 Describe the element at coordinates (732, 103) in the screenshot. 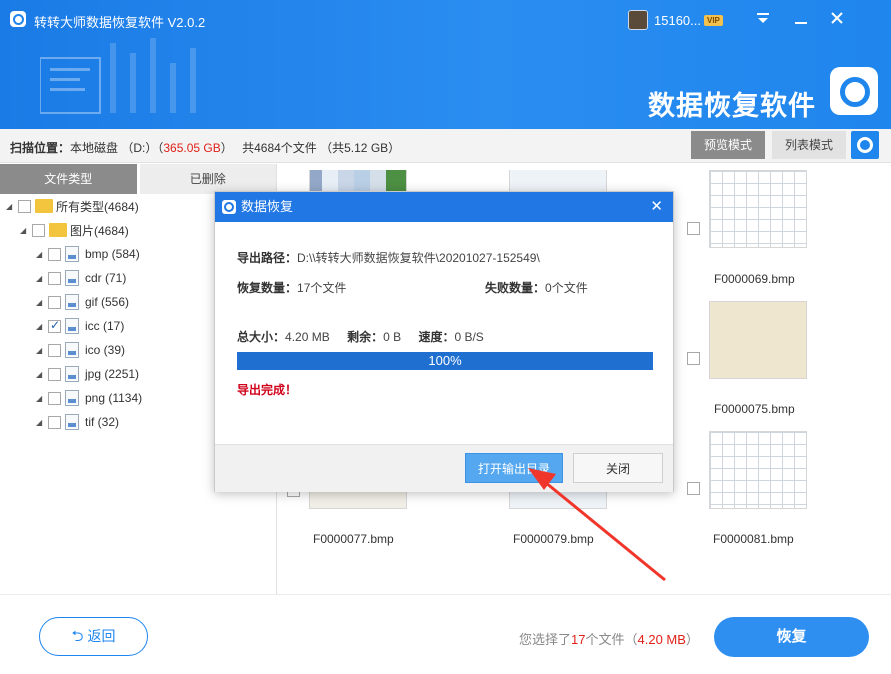

I see `brand-text: 数据恢复软件` at that location.